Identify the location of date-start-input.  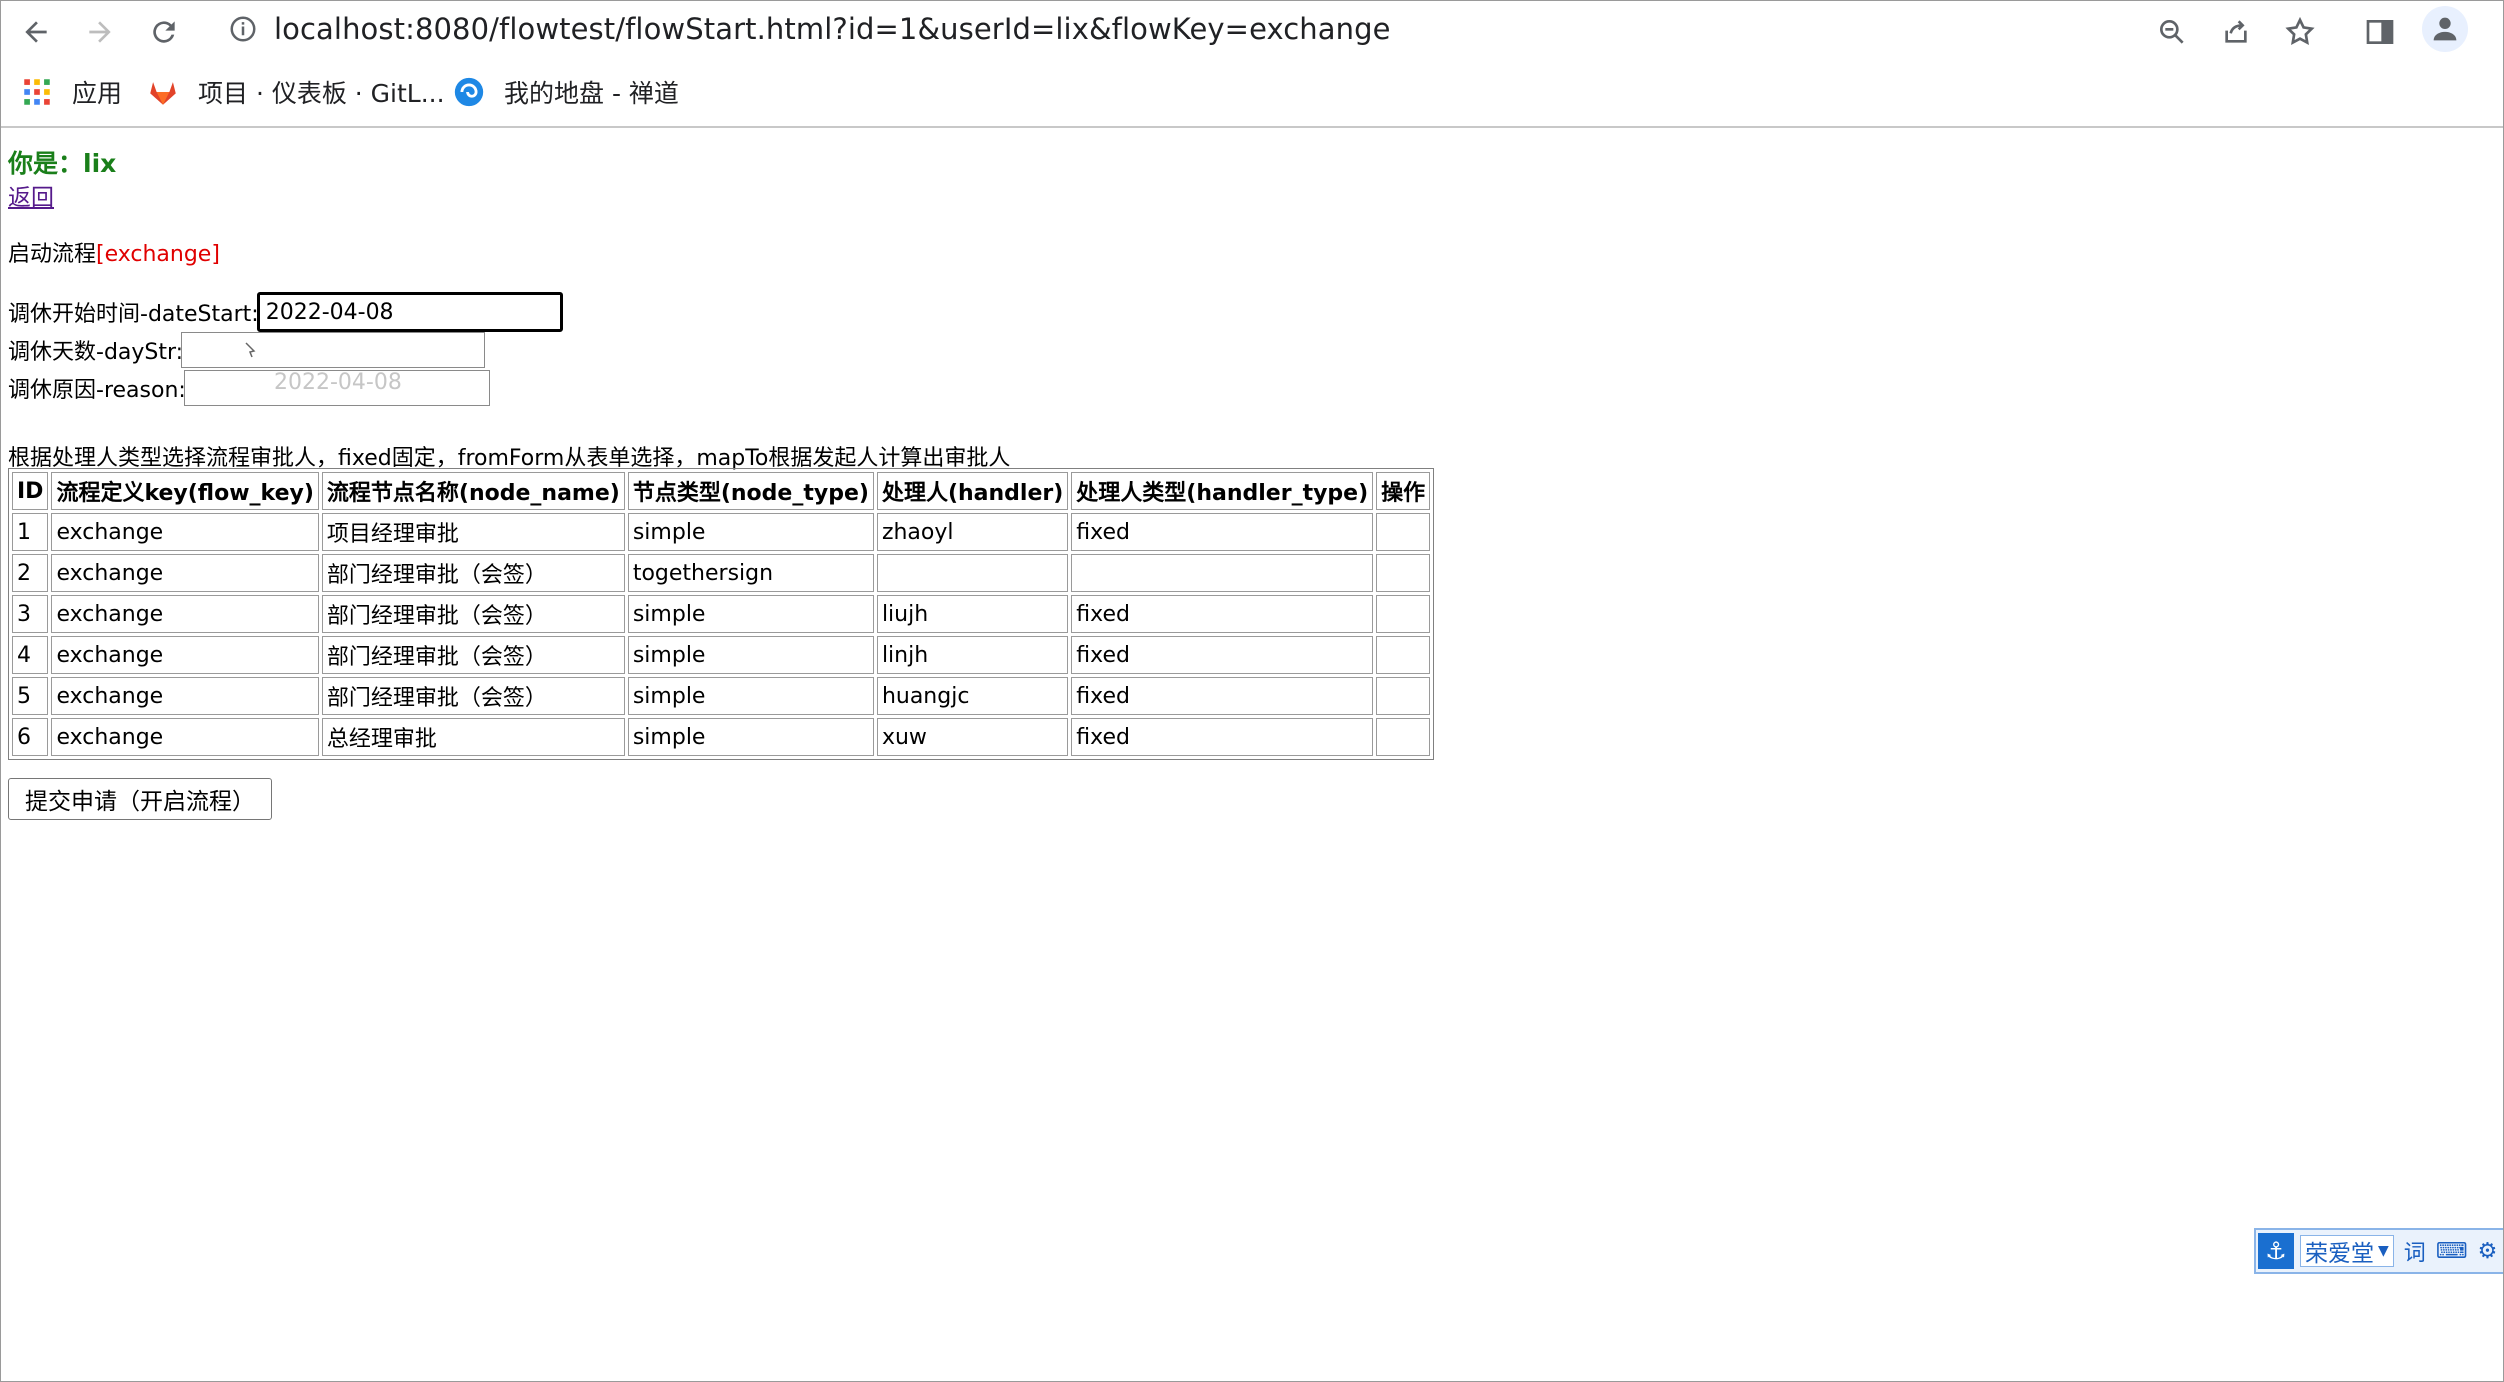
(409, 312).